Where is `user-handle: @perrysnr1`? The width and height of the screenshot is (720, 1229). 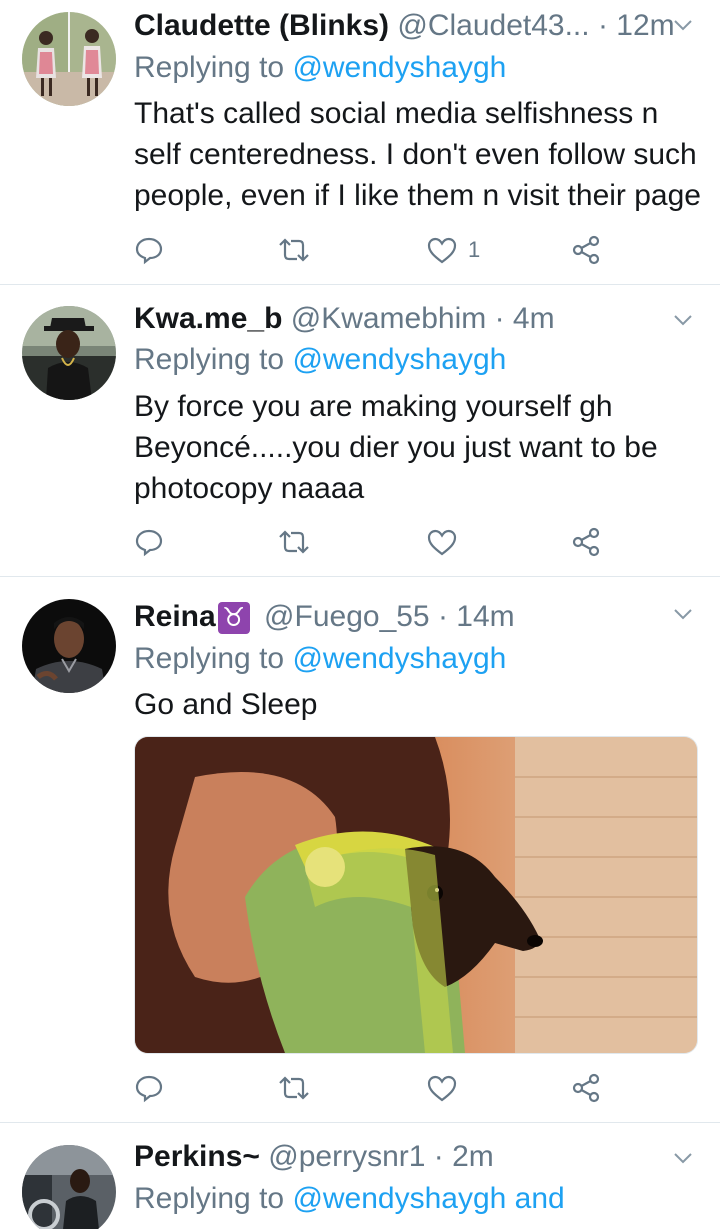 user-handle: @perrysnr1 is located at coordinates (346, 1156).